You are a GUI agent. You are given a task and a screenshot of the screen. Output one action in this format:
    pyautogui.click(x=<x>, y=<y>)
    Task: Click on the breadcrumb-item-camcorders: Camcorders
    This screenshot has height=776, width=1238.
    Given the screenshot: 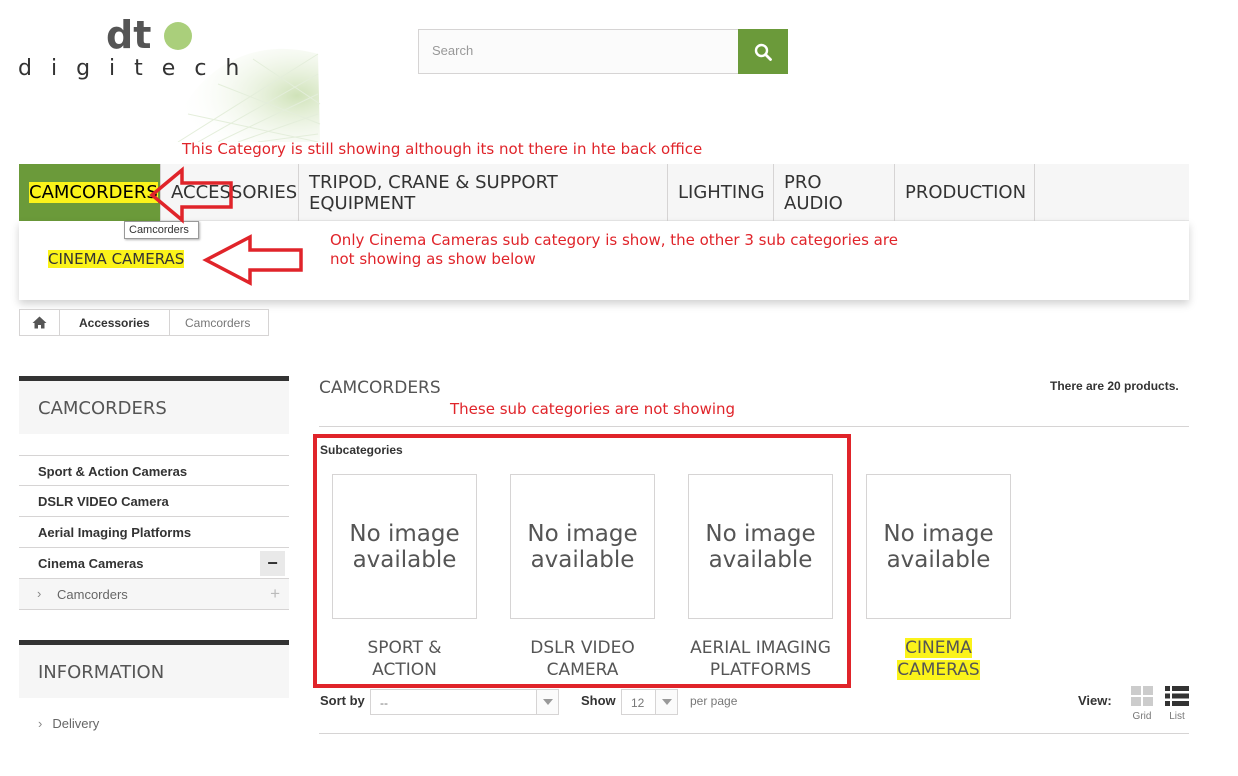 What is the action you would take?
    pyautogui.click(x=218, y=322)
    